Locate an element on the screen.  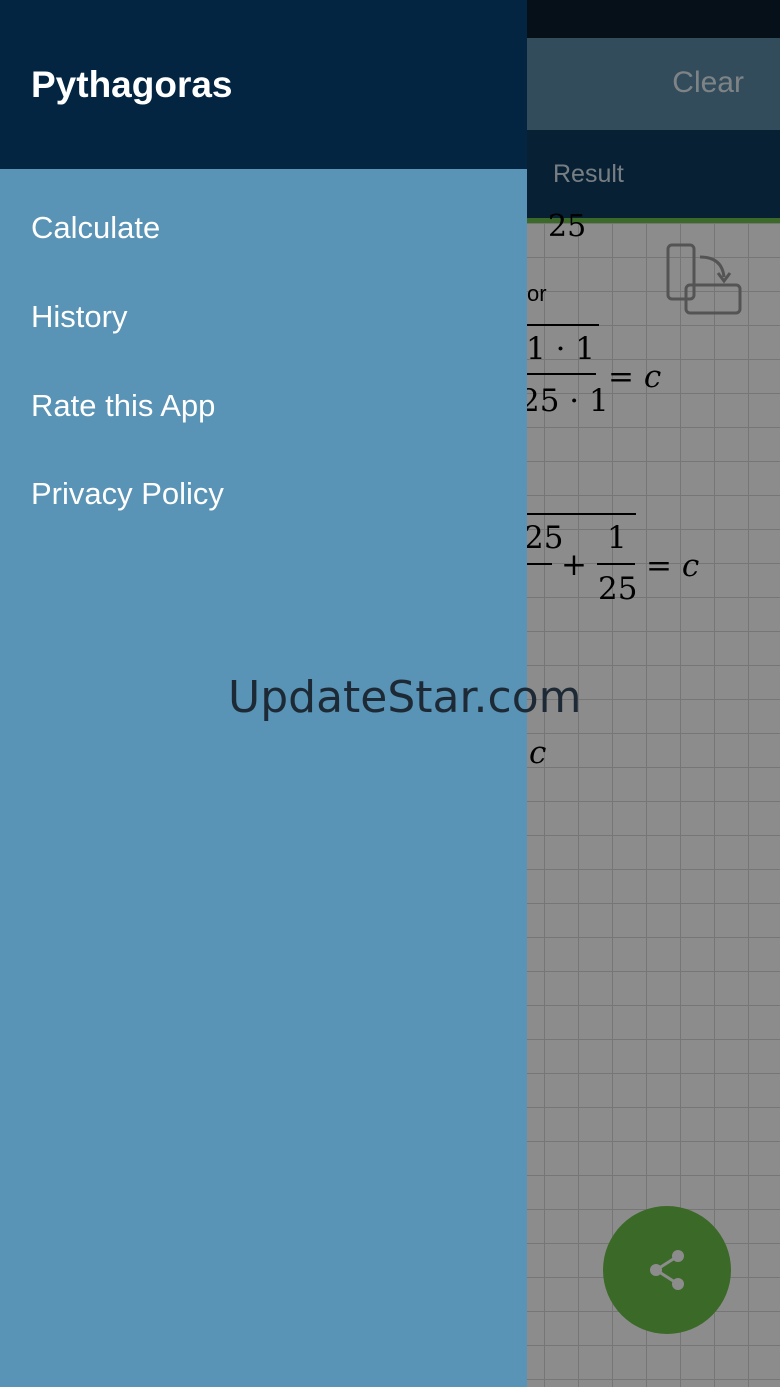
drawer-title: Pythagoras is located at coordinates (132, 84).